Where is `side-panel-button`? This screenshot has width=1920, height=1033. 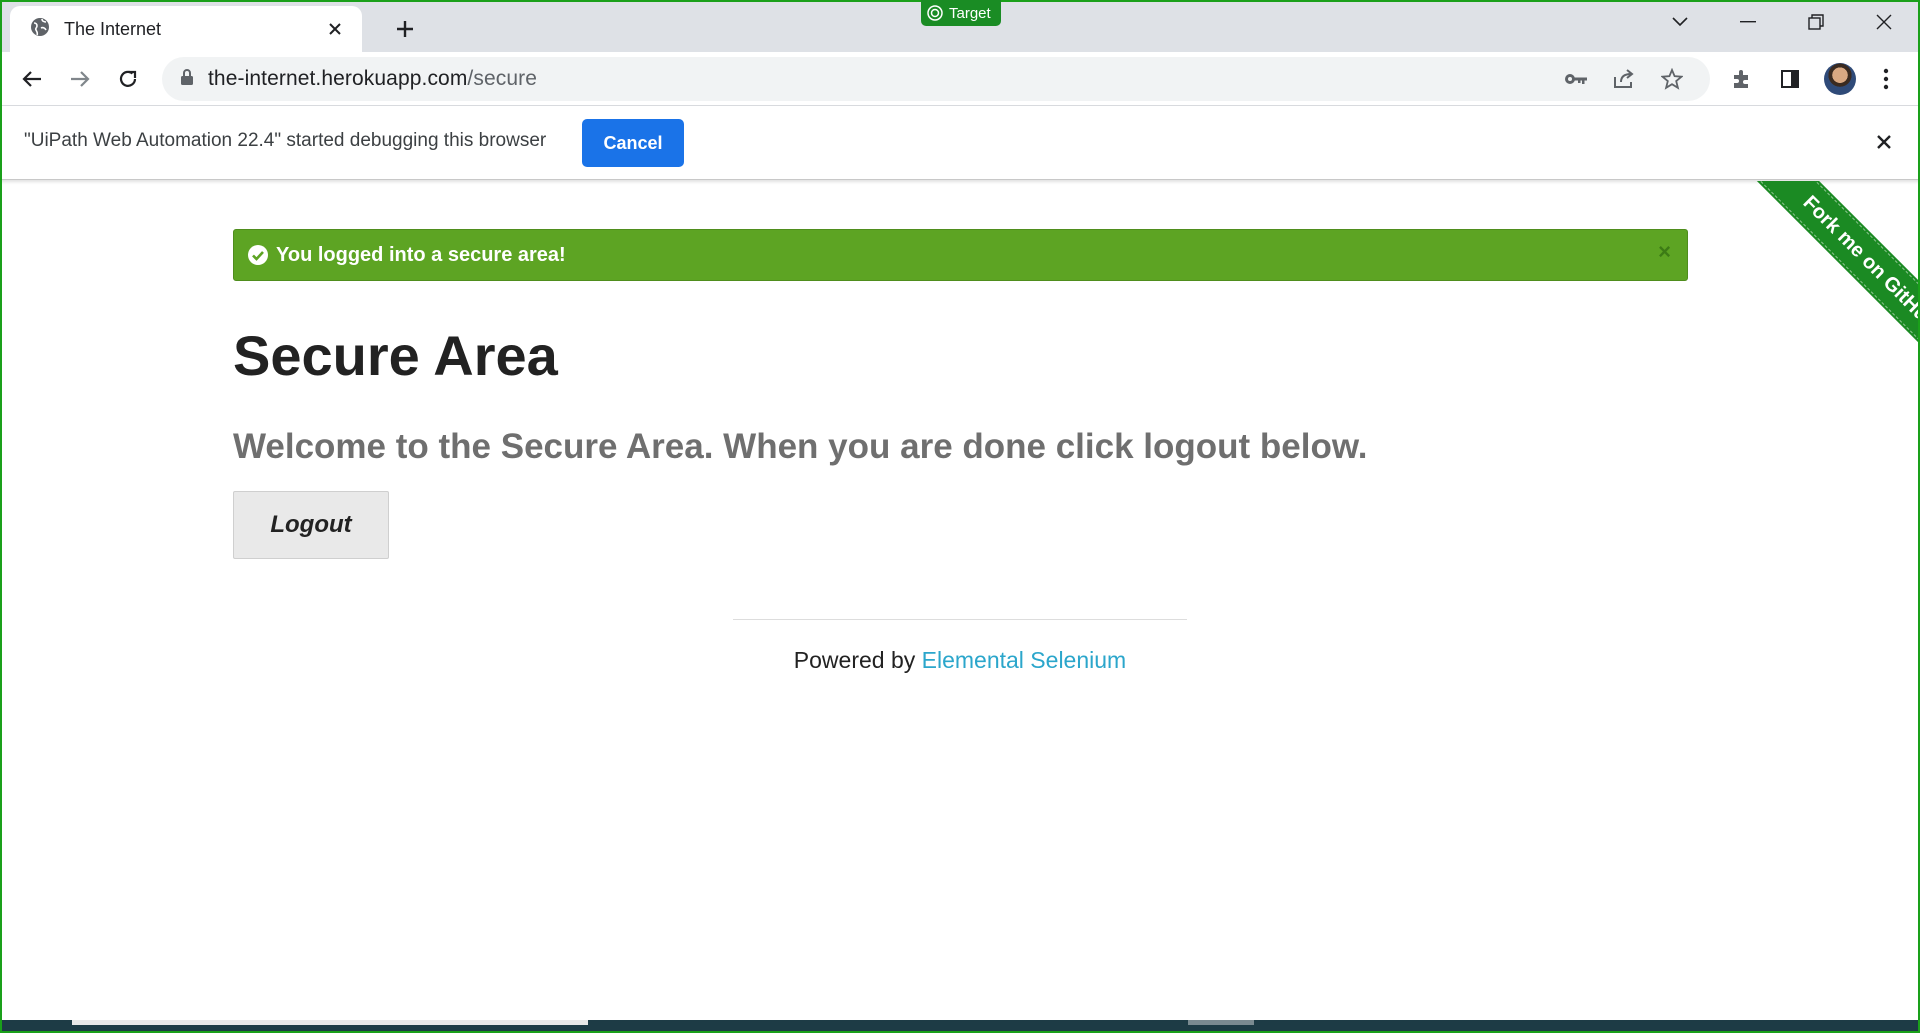
side-panel-button is located at coordinates (1790, 79).